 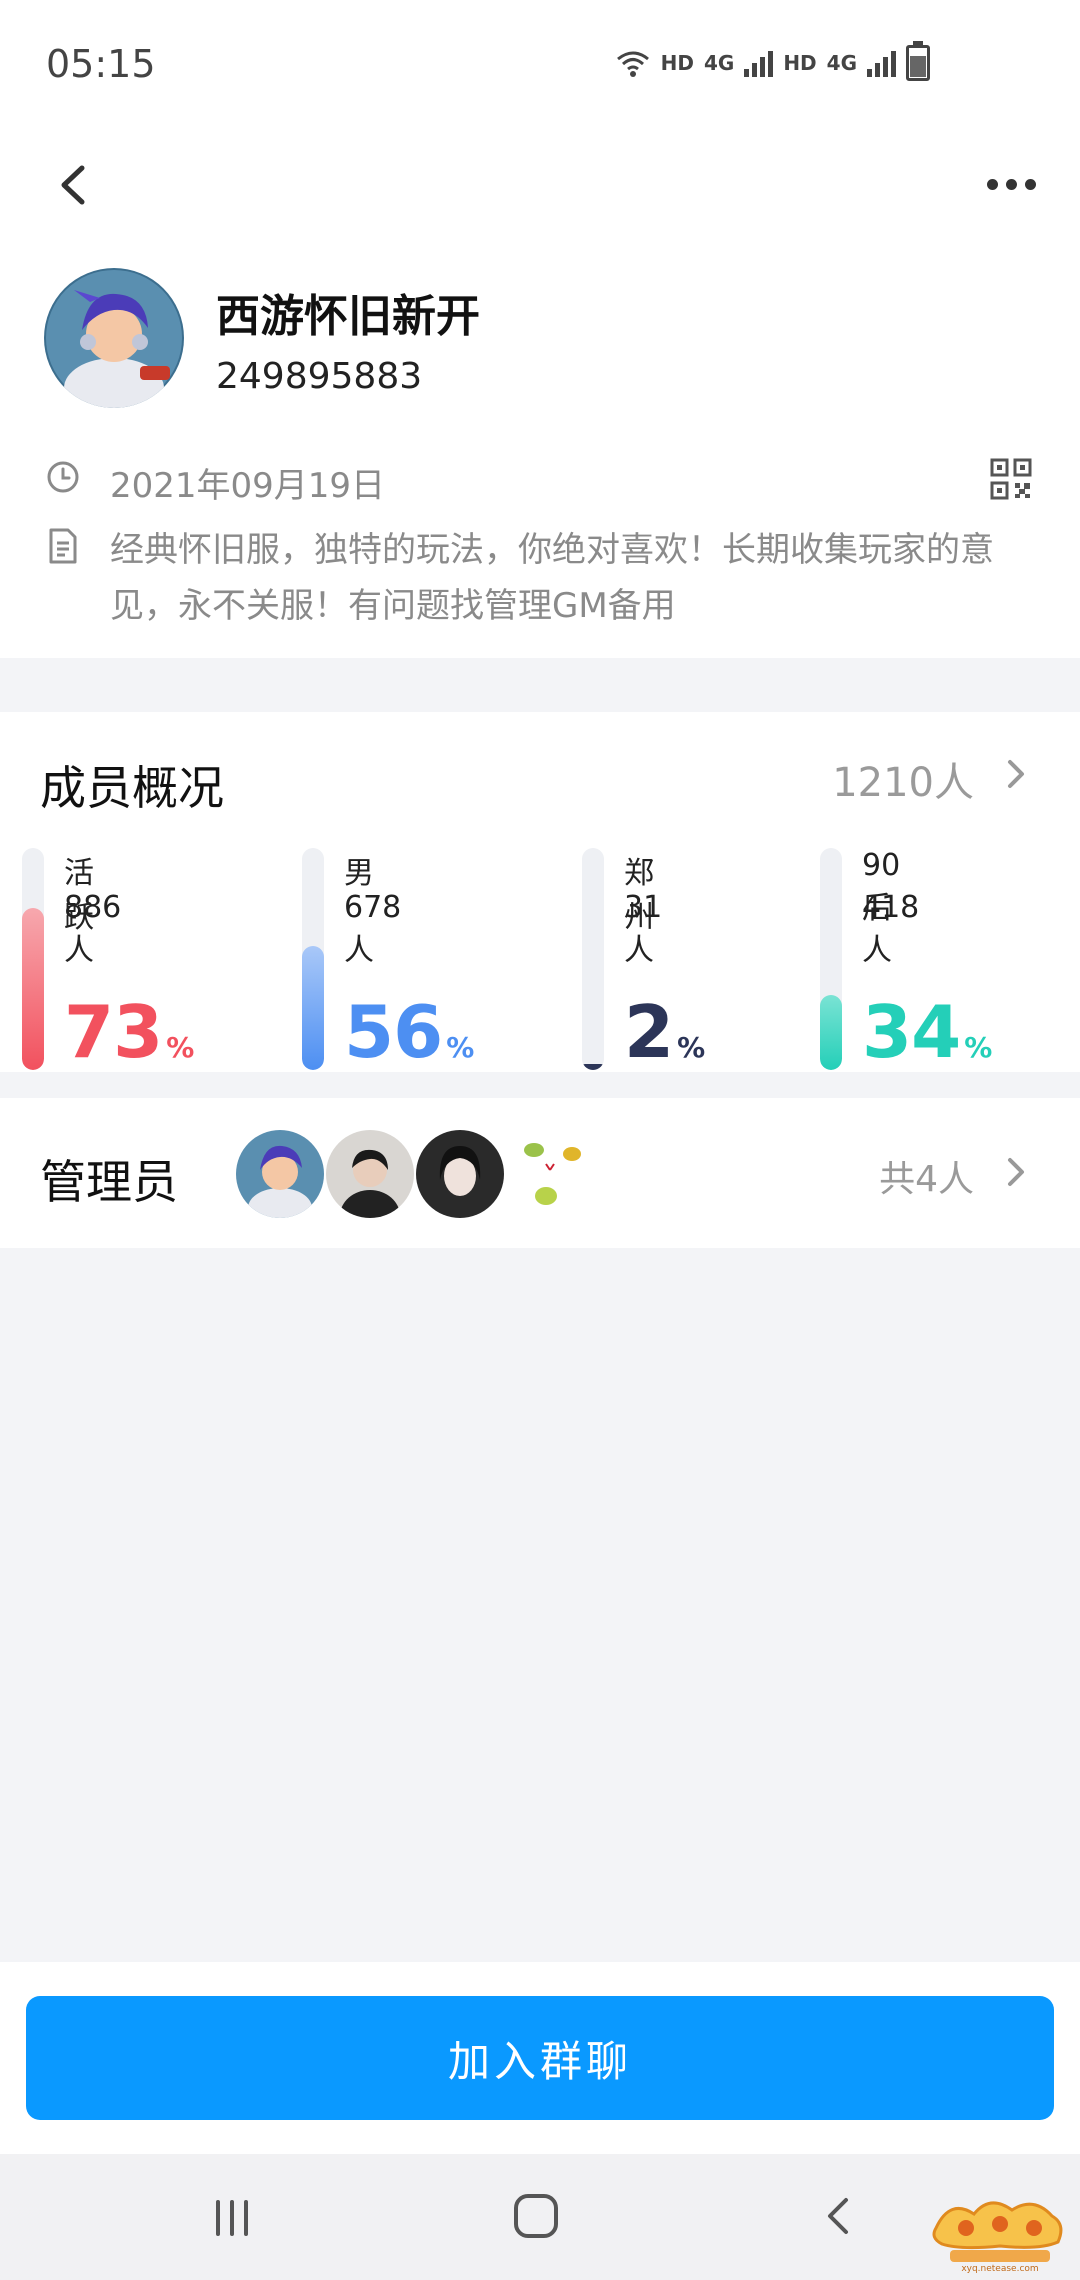 What do you see at coordinates (1011, 479) in the screenshot?
I see `qr-code-icon` at bounding box center [1011, 479].